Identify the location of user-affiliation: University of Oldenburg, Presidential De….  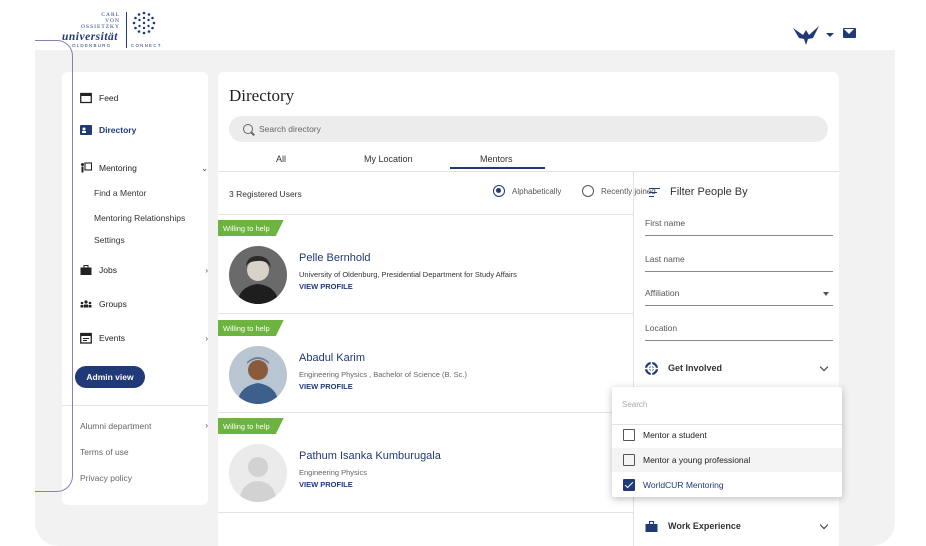
(408, 274).